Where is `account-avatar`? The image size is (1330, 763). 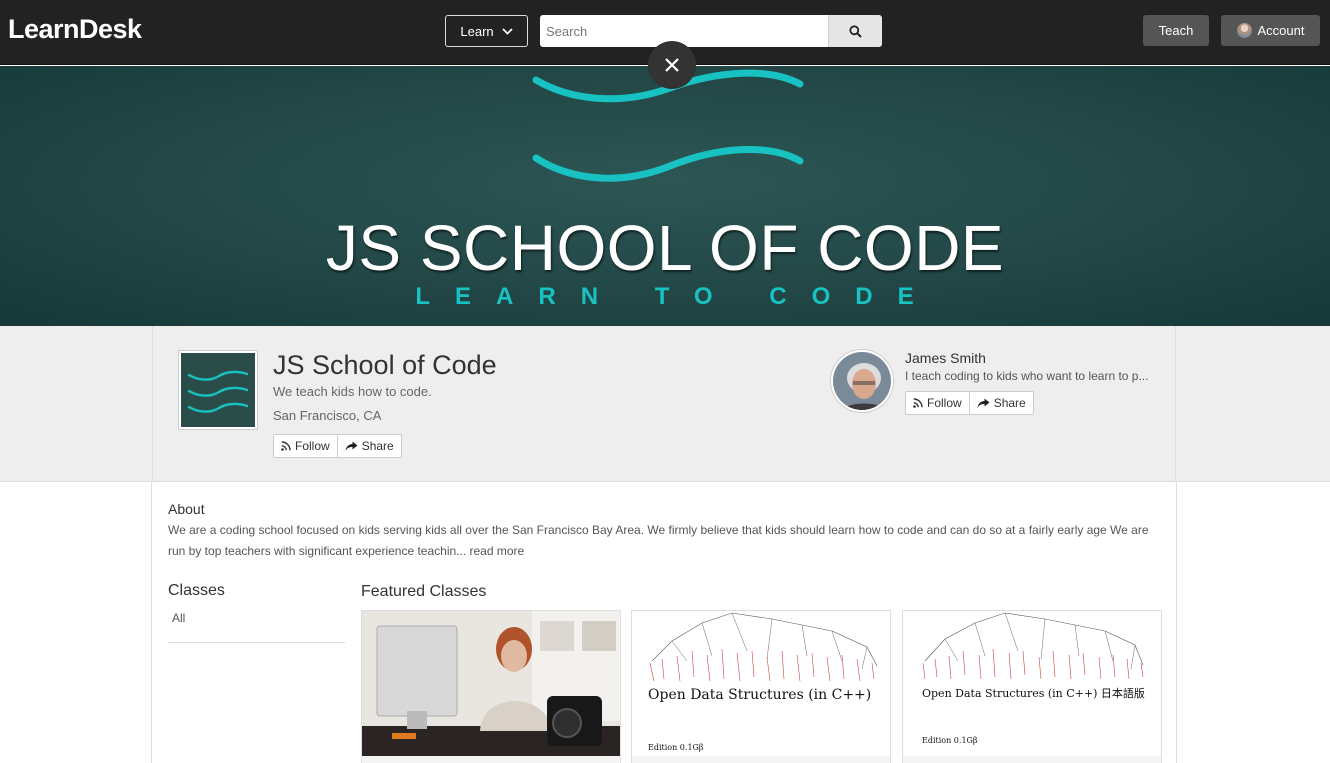 account-avatar is located at coordinates (1244, 30).